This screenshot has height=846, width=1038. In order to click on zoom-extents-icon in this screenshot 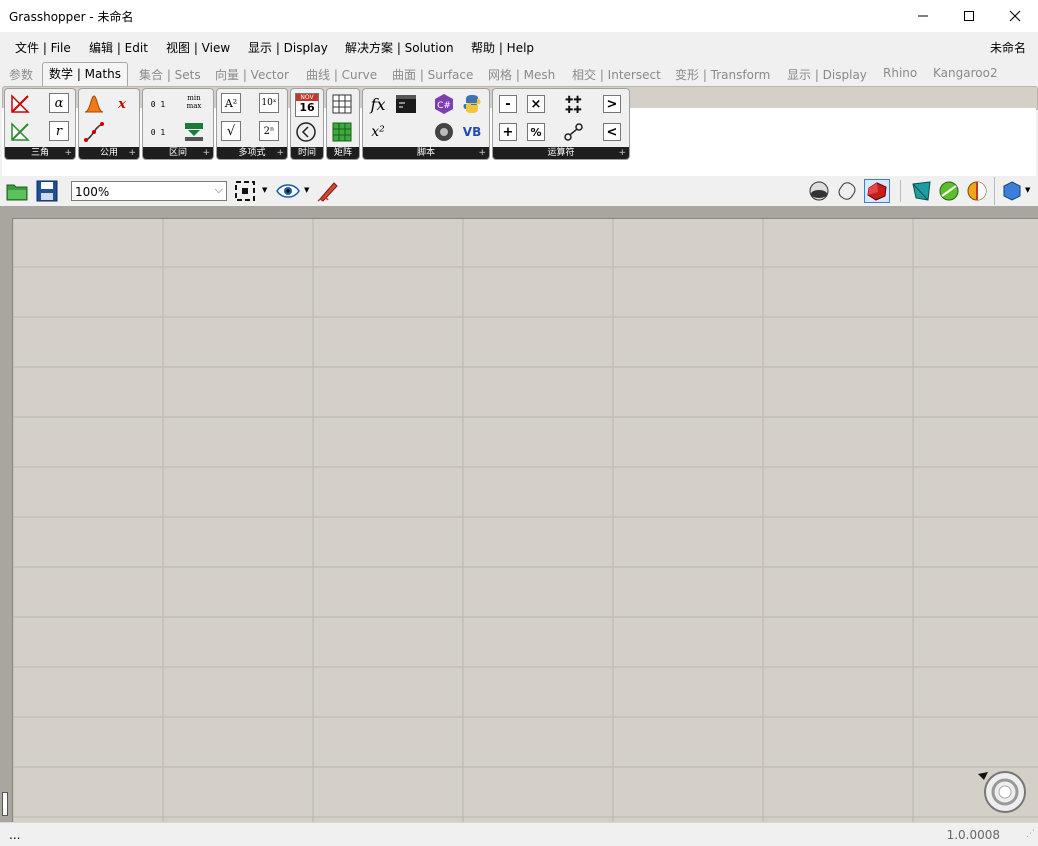, I will do `click(245, 192)`.